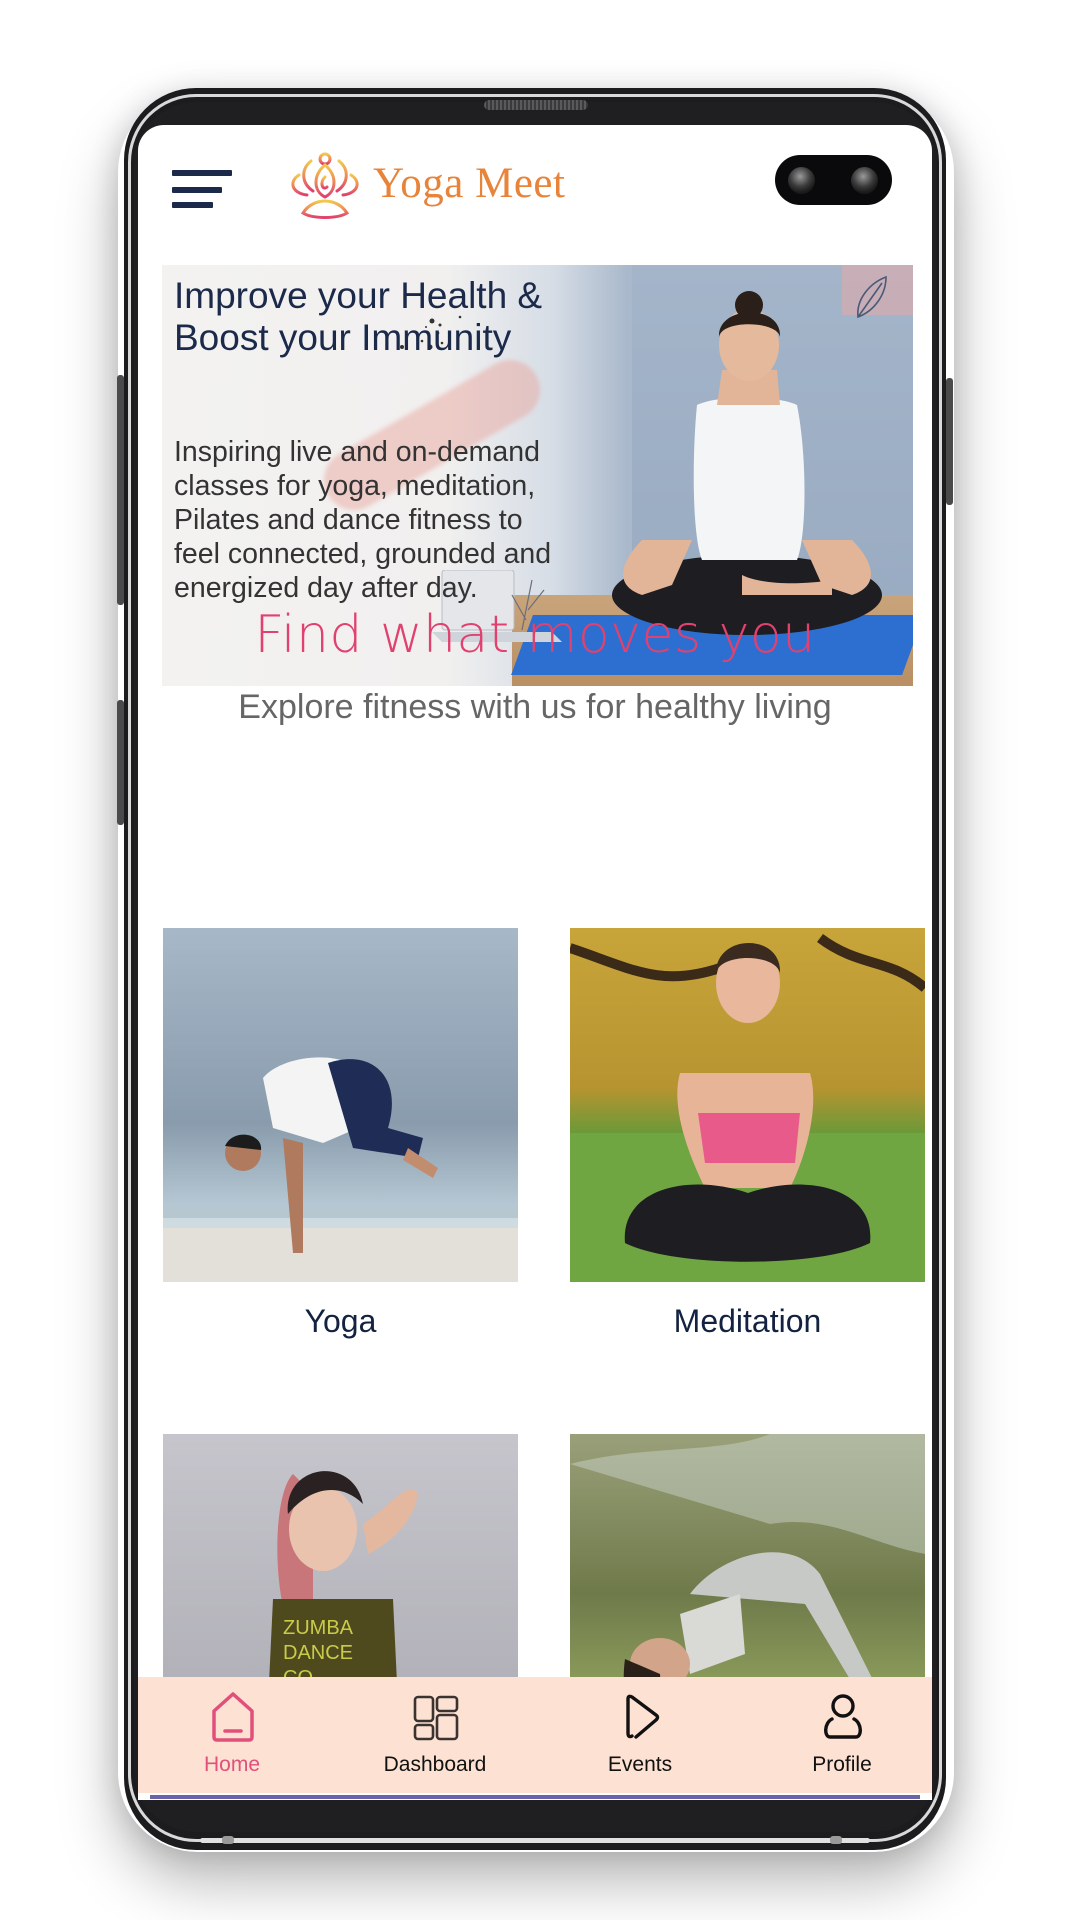  Describe the element at coordinates (202, 173) in the screenshot. I see `hamburger-menu-icon` at that location.